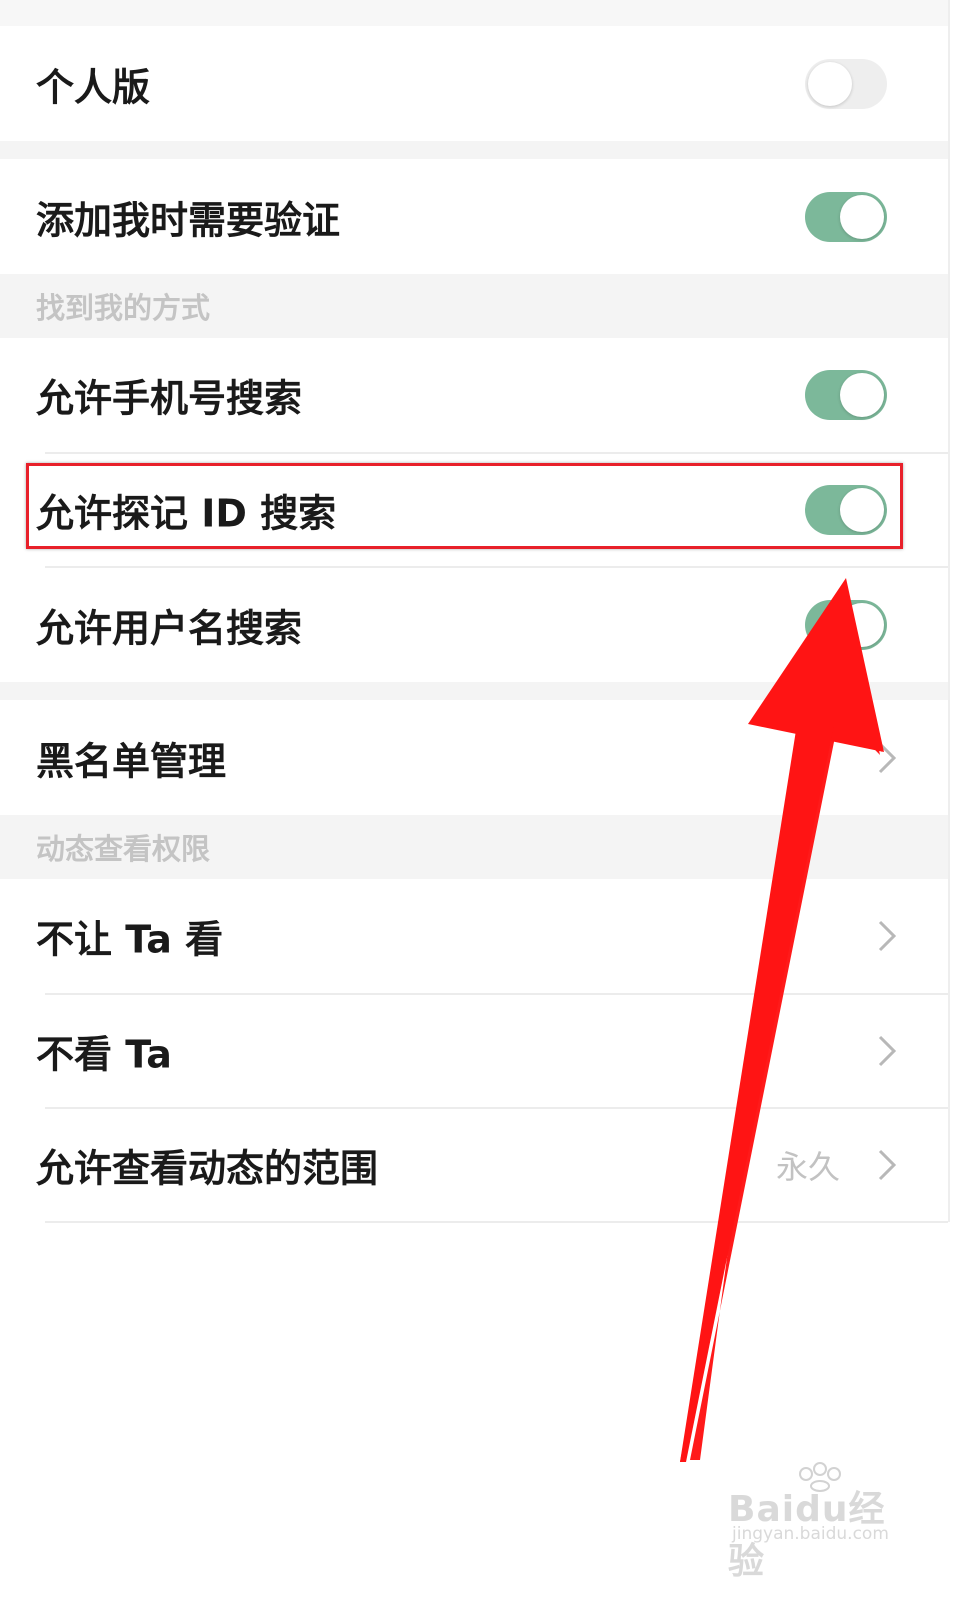 Image resolution: width=969 pixels, height=1600 pixels. I want to click on moments-range-label: 允许查看动态的范围, so click(207, 1168).